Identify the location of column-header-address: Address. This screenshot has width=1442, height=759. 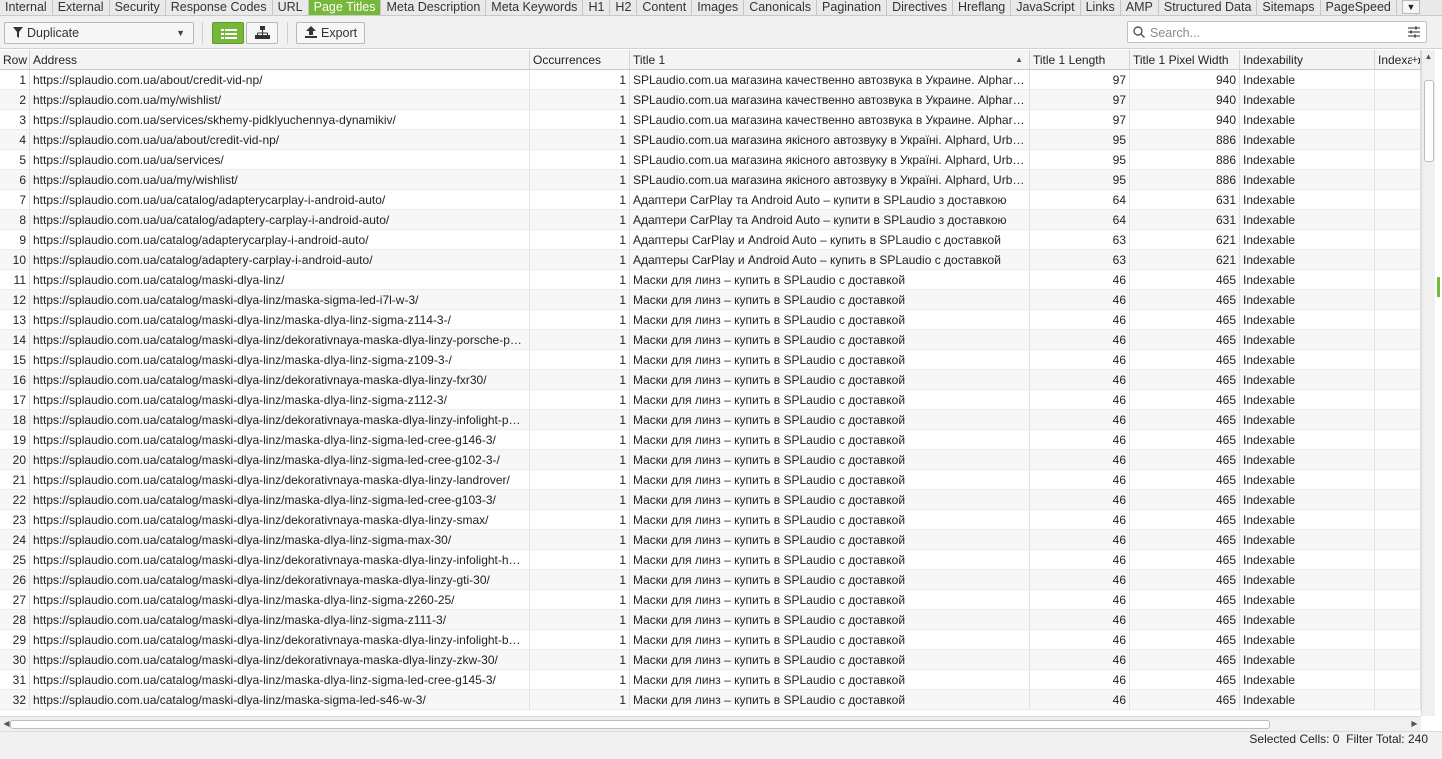
(280, 60).